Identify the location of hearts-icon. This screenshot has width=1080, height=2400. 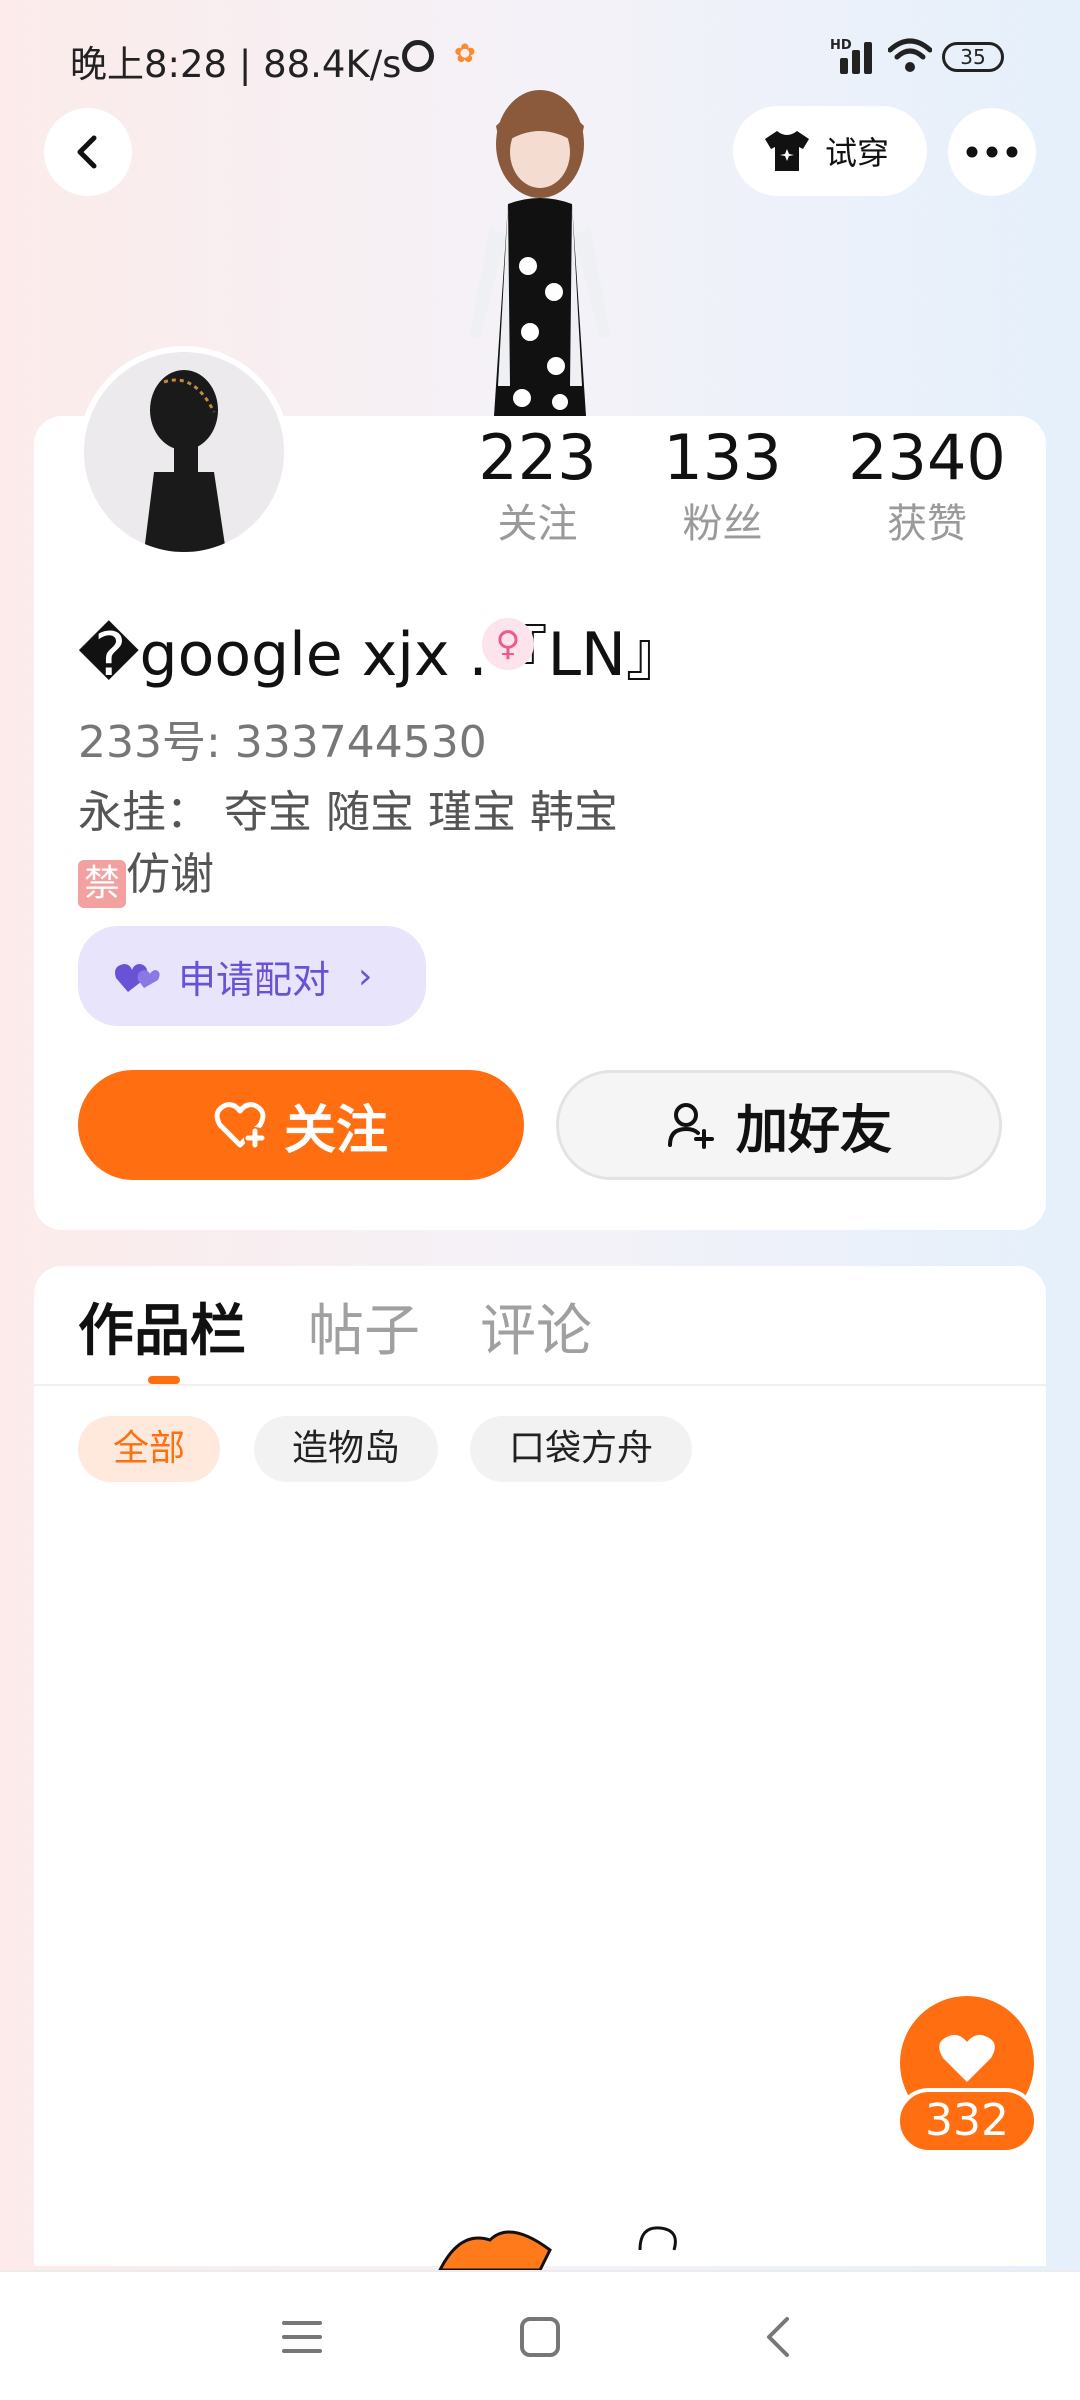
(137, 978).